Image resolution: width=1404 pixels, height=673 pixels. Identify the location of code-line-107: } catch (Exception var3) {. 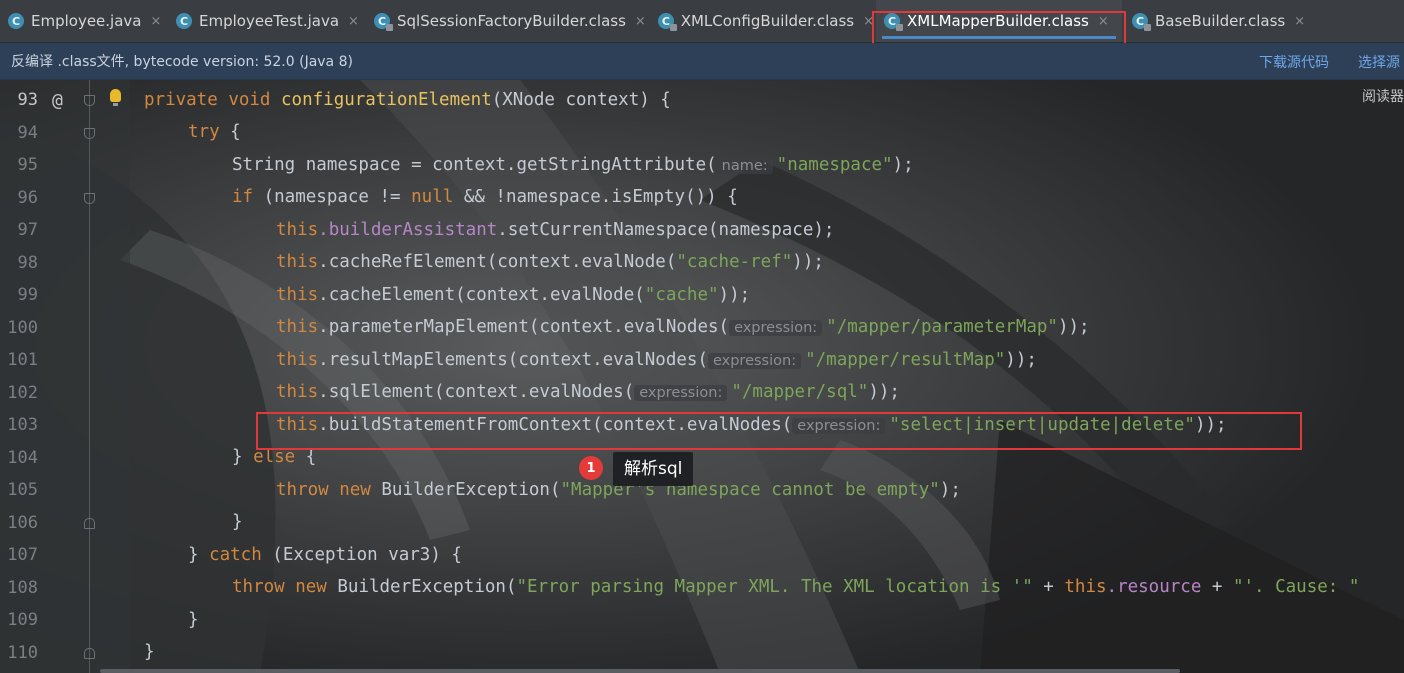
(325, 555).